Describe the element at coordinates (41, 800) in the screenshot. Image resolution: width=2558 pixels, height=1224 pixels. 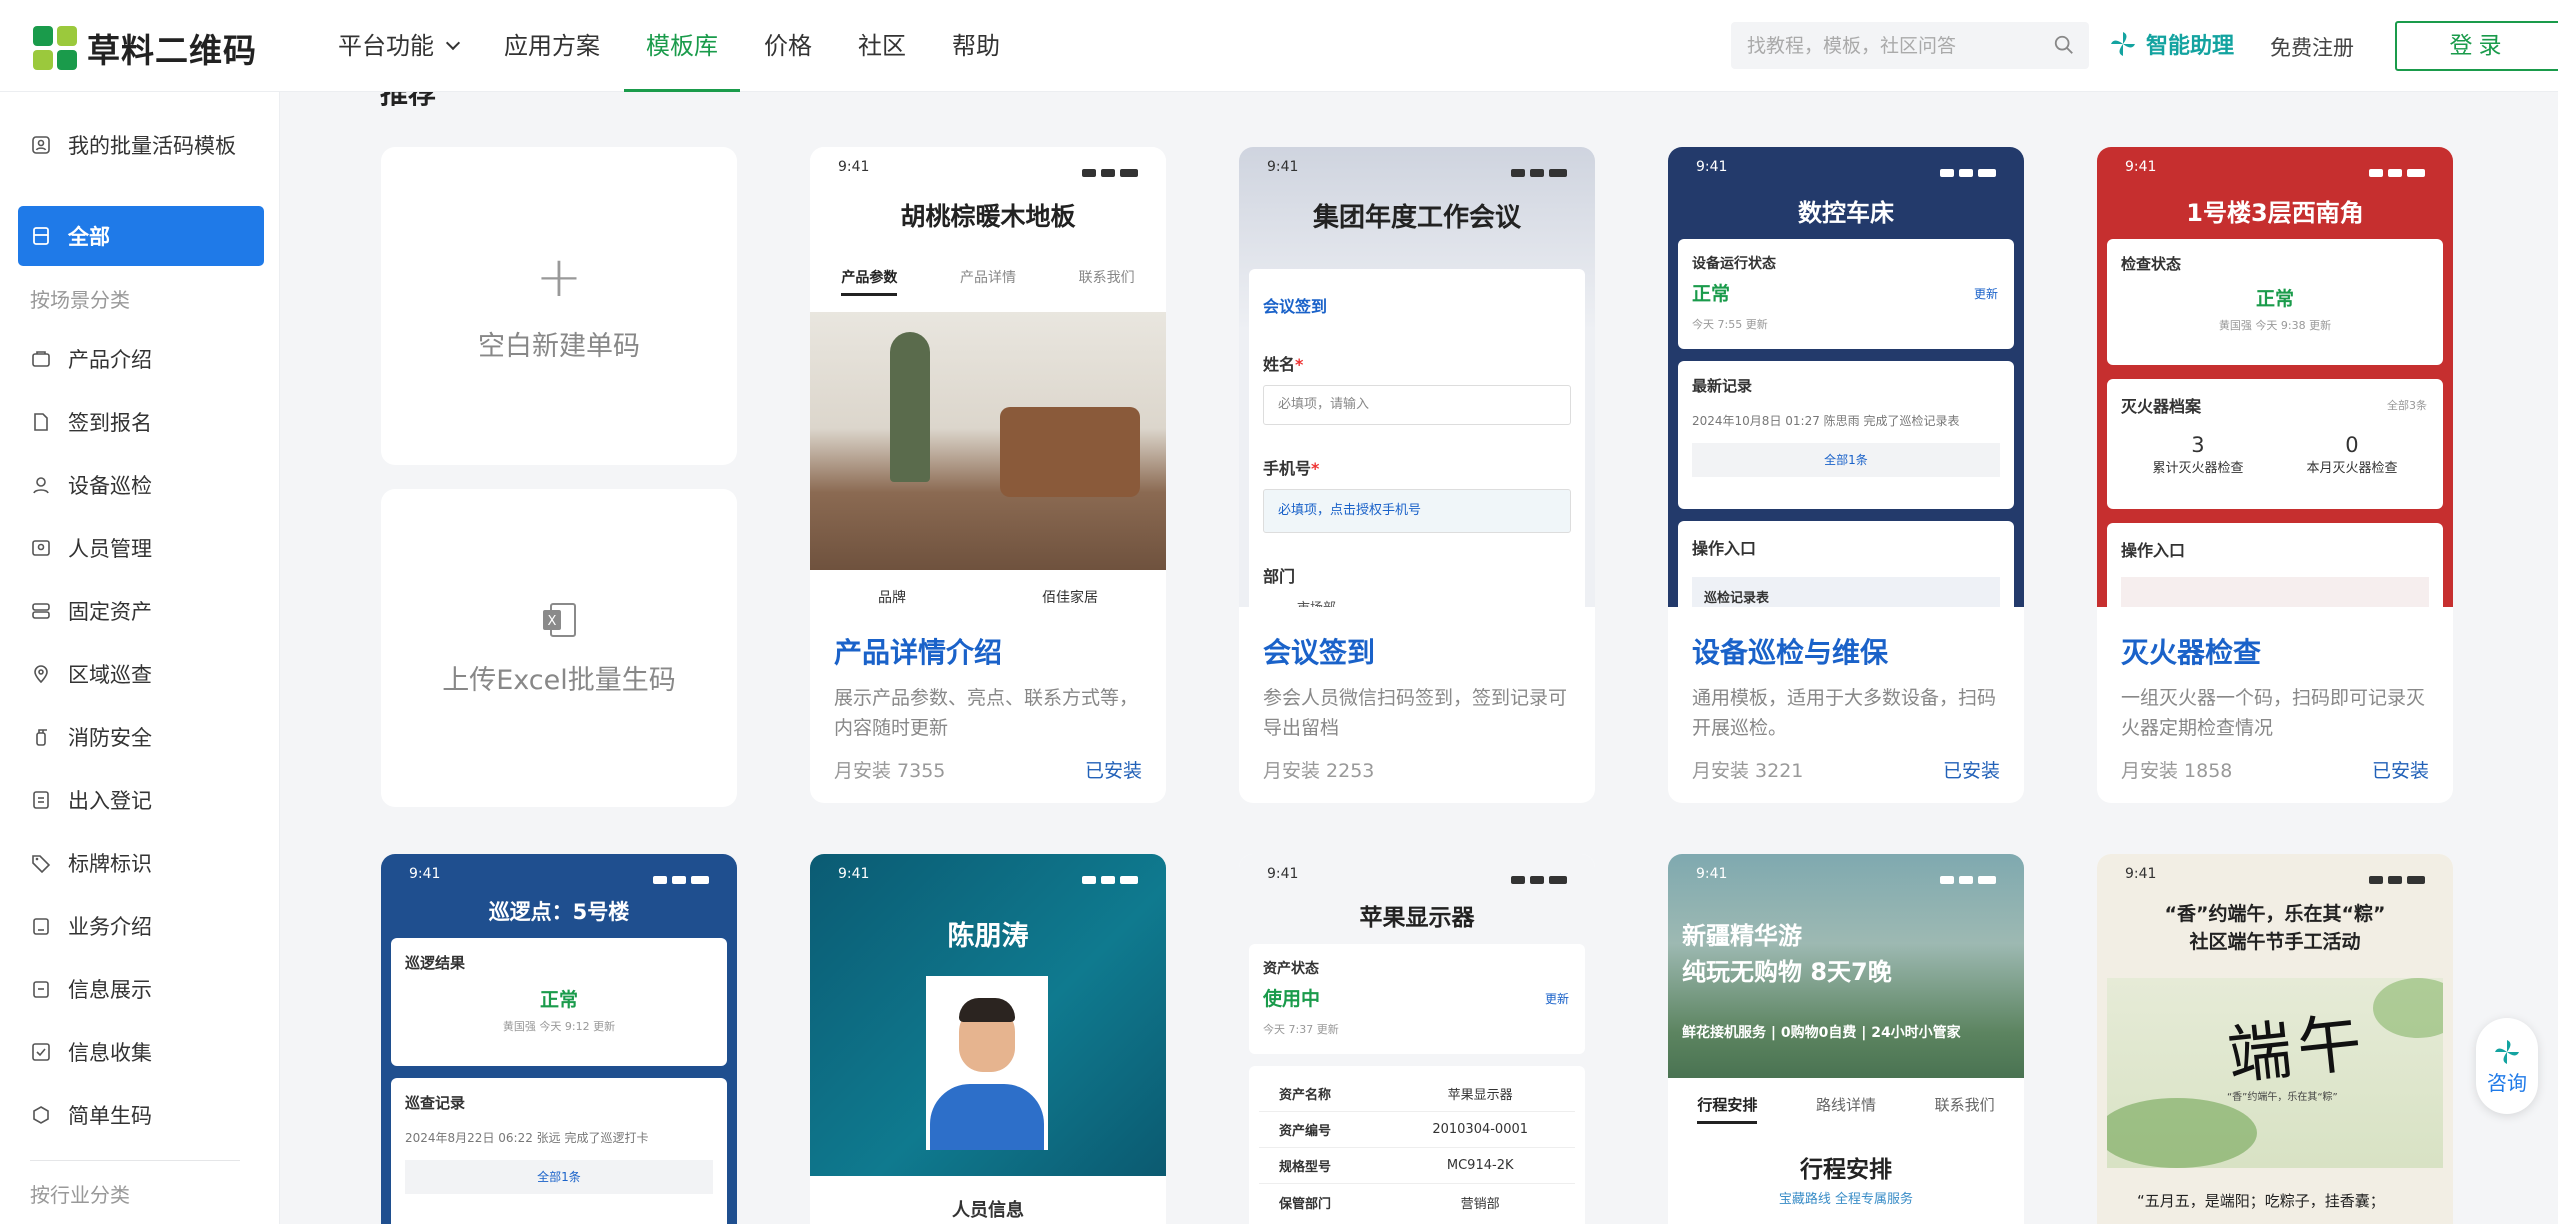
I see `log-icon` at that location.